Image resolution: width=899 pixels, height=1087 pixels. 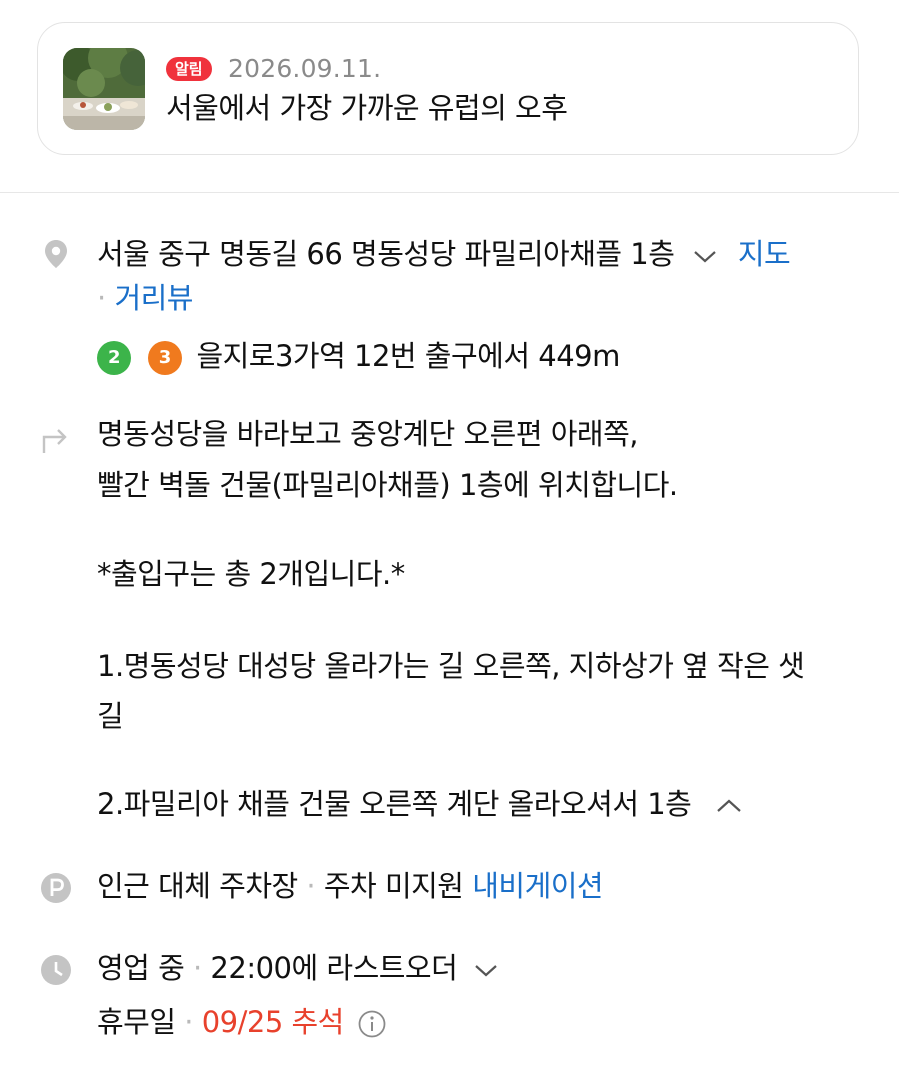 I want to click on holiday-row: 휴무일 · 09/25 추석, so click(x=242, y=1022).